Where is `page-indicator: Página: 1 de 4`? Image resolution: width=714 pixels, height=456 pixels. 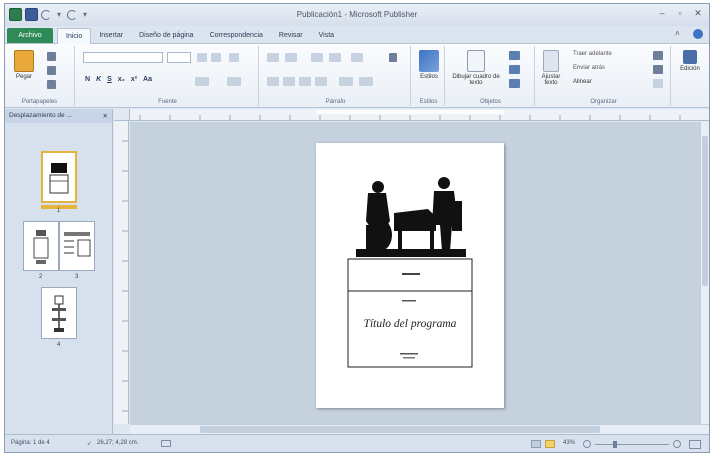
page-indicator: Página: 1 de 4 is located at coordinates (30, 443).